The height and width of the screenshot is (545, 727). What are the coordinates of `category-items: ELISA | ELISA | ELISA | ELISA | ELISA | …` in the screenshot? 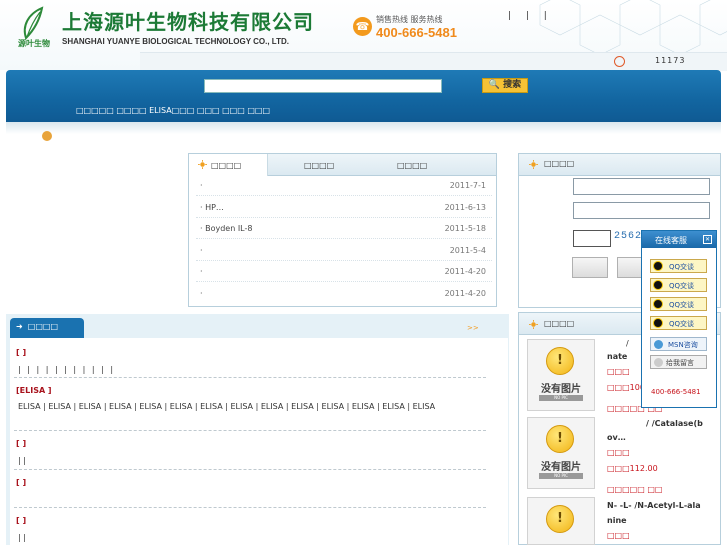 It's located at (253, 406).